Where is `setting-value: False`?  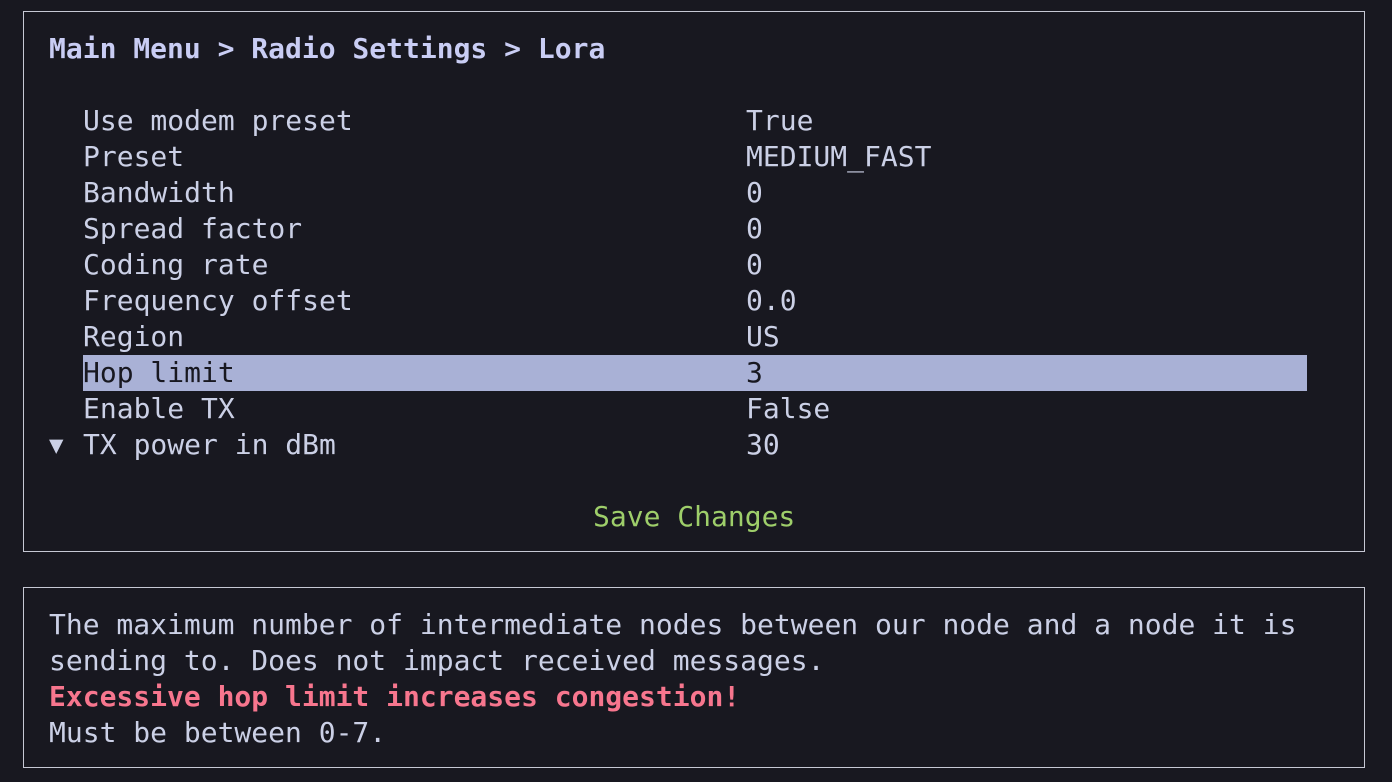
setting-value: False is located at coordinates (788, 408).